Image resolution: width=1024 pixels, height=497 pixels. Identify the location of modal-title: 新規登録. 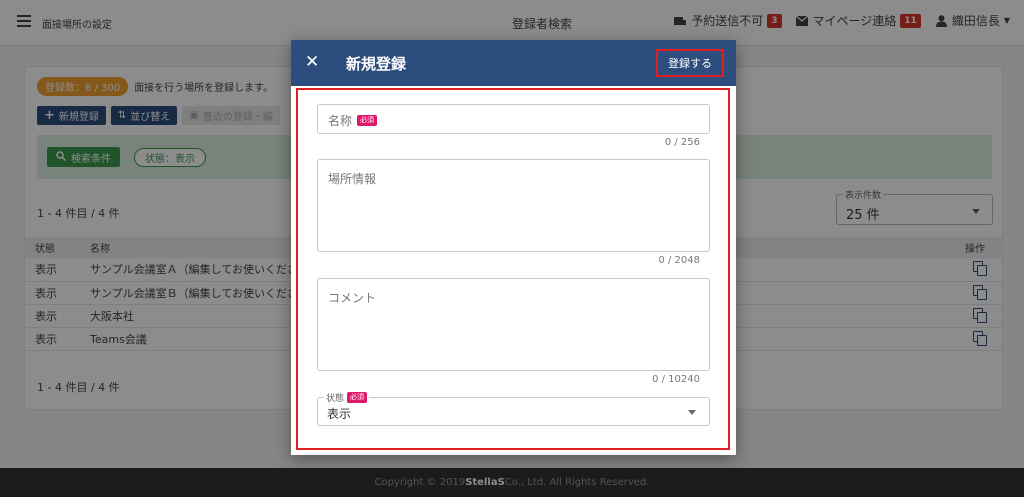
(376, 64).